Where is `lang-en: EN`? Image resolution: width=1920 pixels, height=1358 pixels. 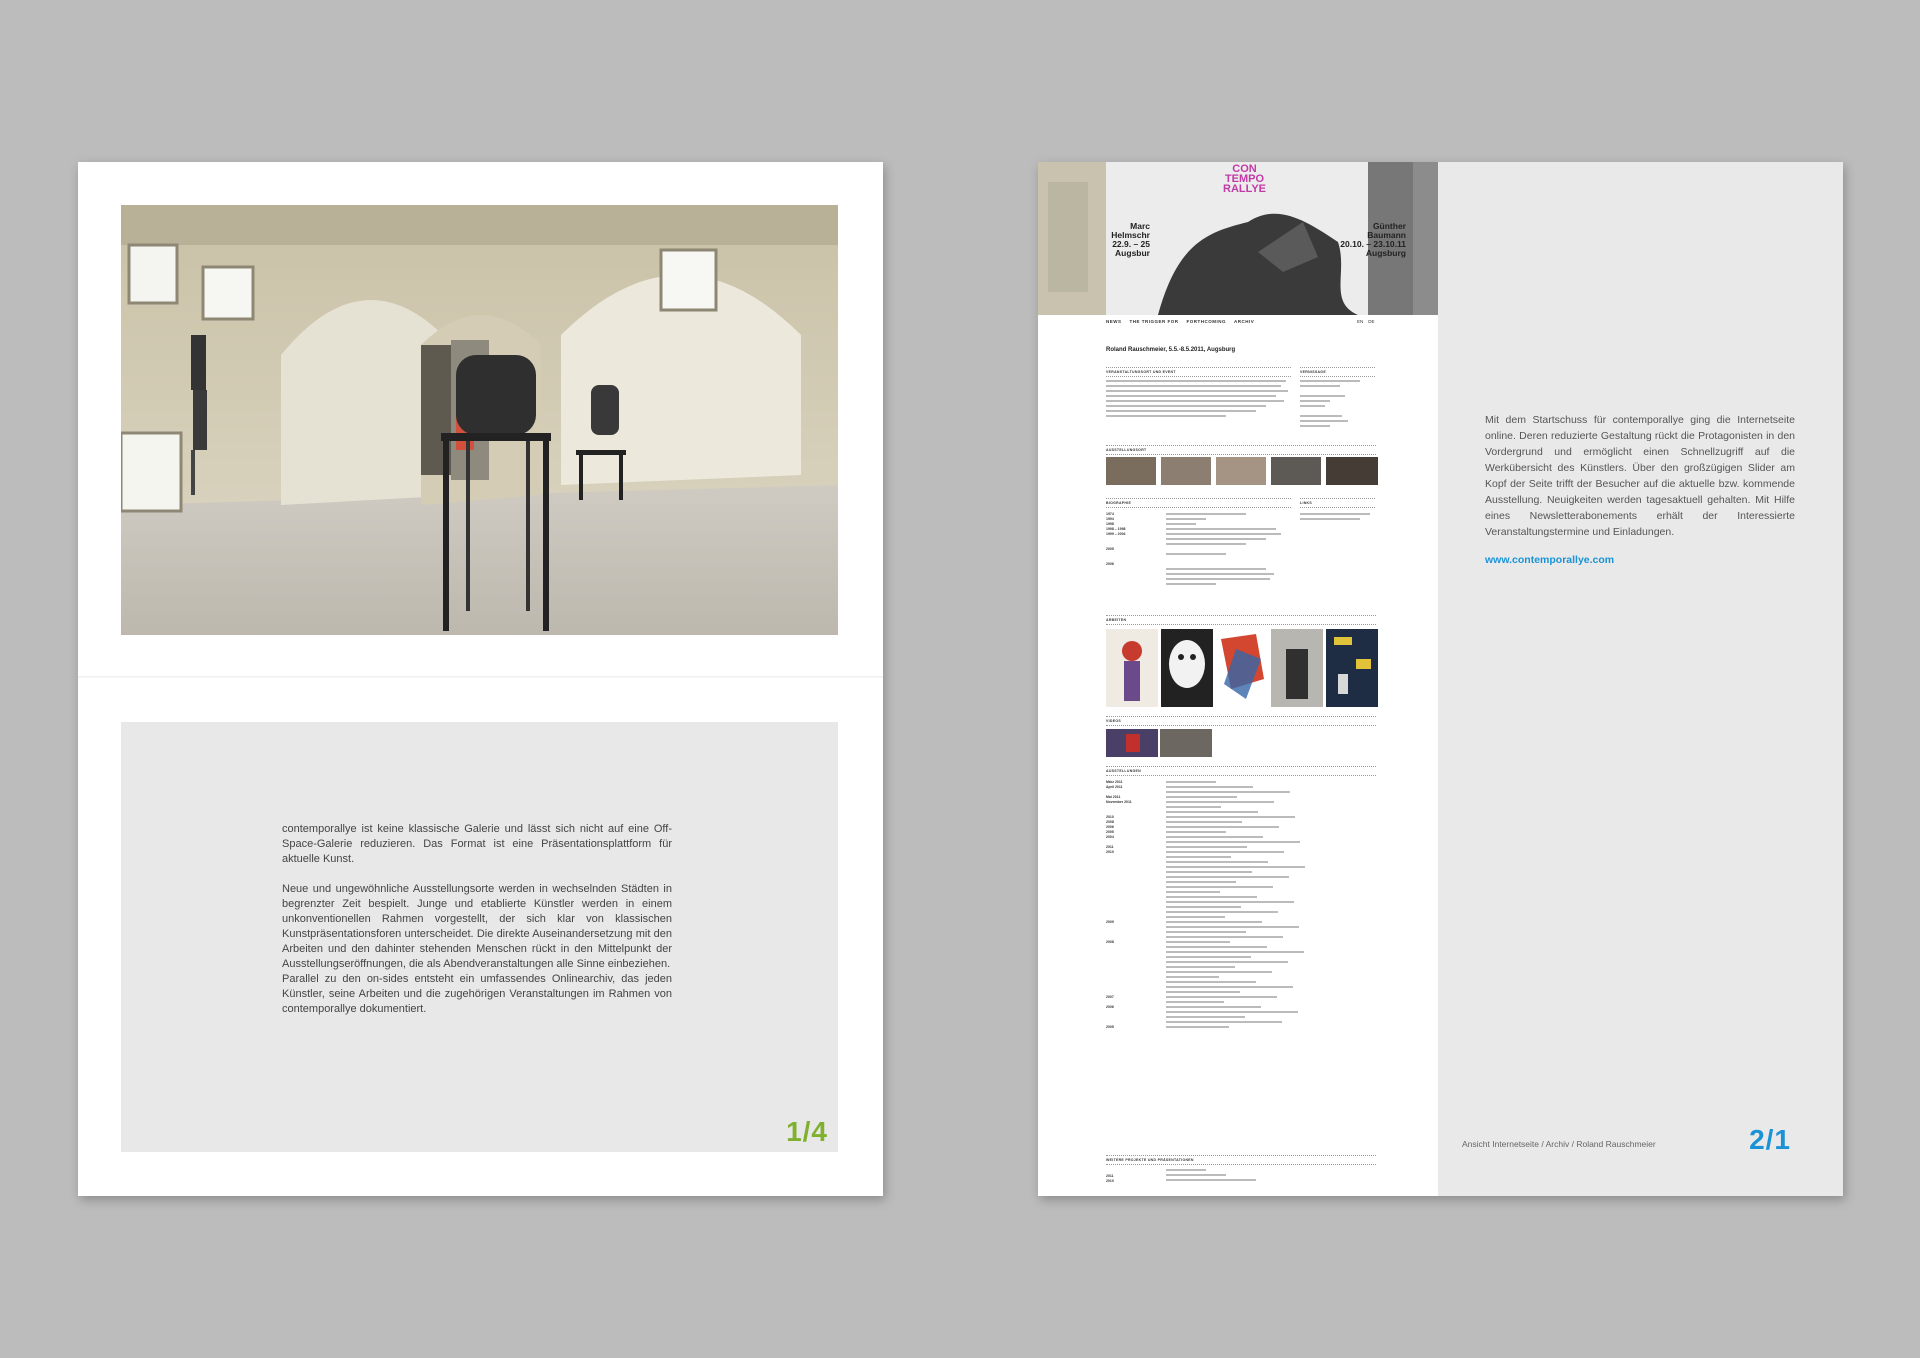
lang-en: EN is located at coordinates (1360, 321).